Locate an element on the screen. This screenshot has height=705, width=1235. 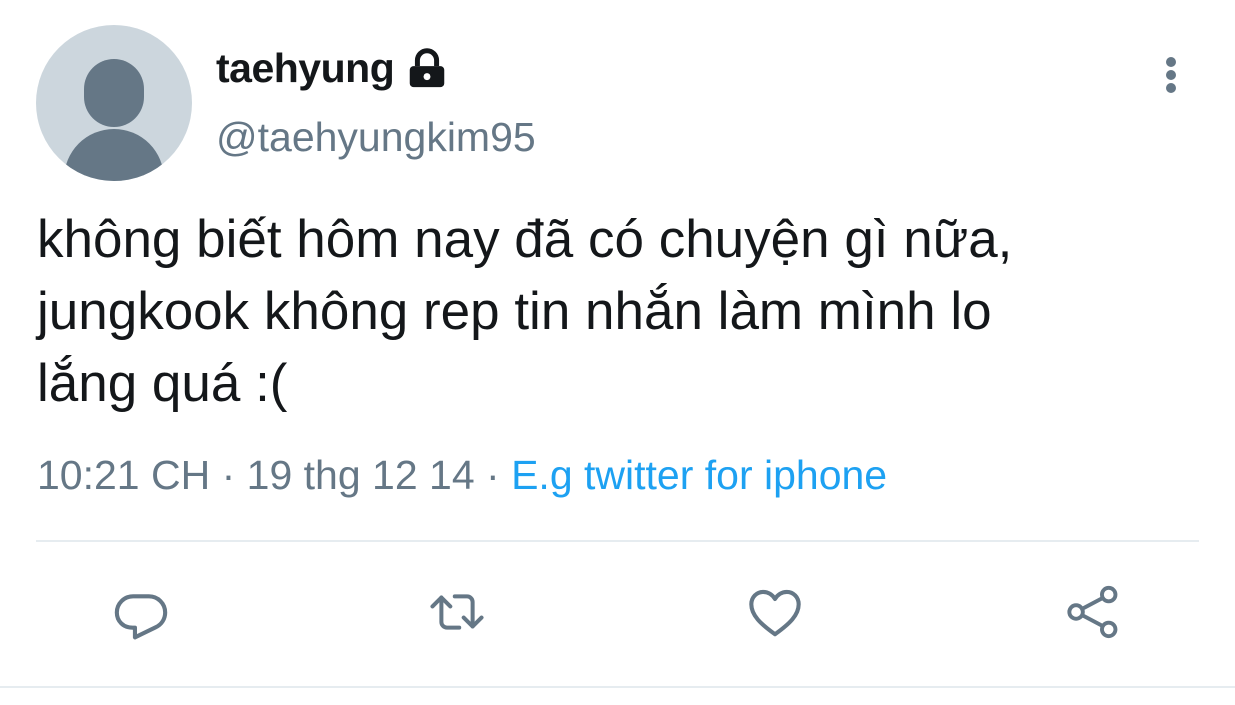
lock-icon is located at coordinates (427, 68).